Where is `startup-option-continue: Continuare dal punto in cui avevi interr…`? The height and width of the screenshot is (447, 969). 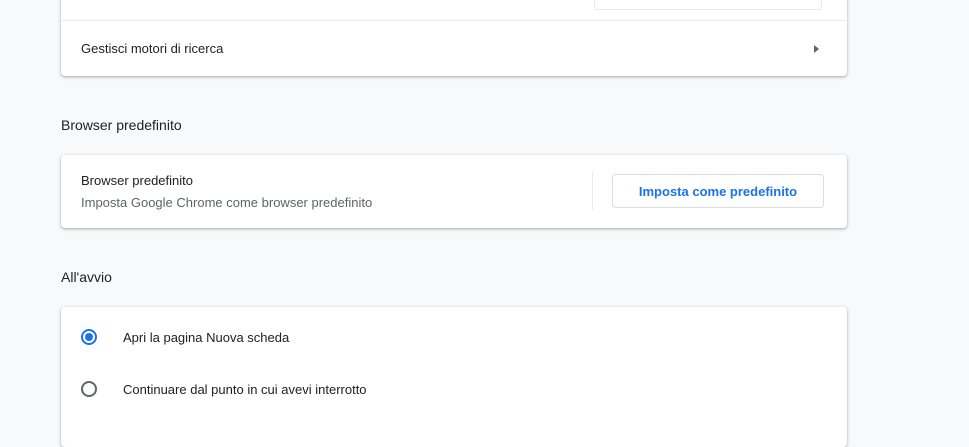
startup-option-continue: Continuare dal punto in cui avevi interr… is located at coordinates (224, 389).